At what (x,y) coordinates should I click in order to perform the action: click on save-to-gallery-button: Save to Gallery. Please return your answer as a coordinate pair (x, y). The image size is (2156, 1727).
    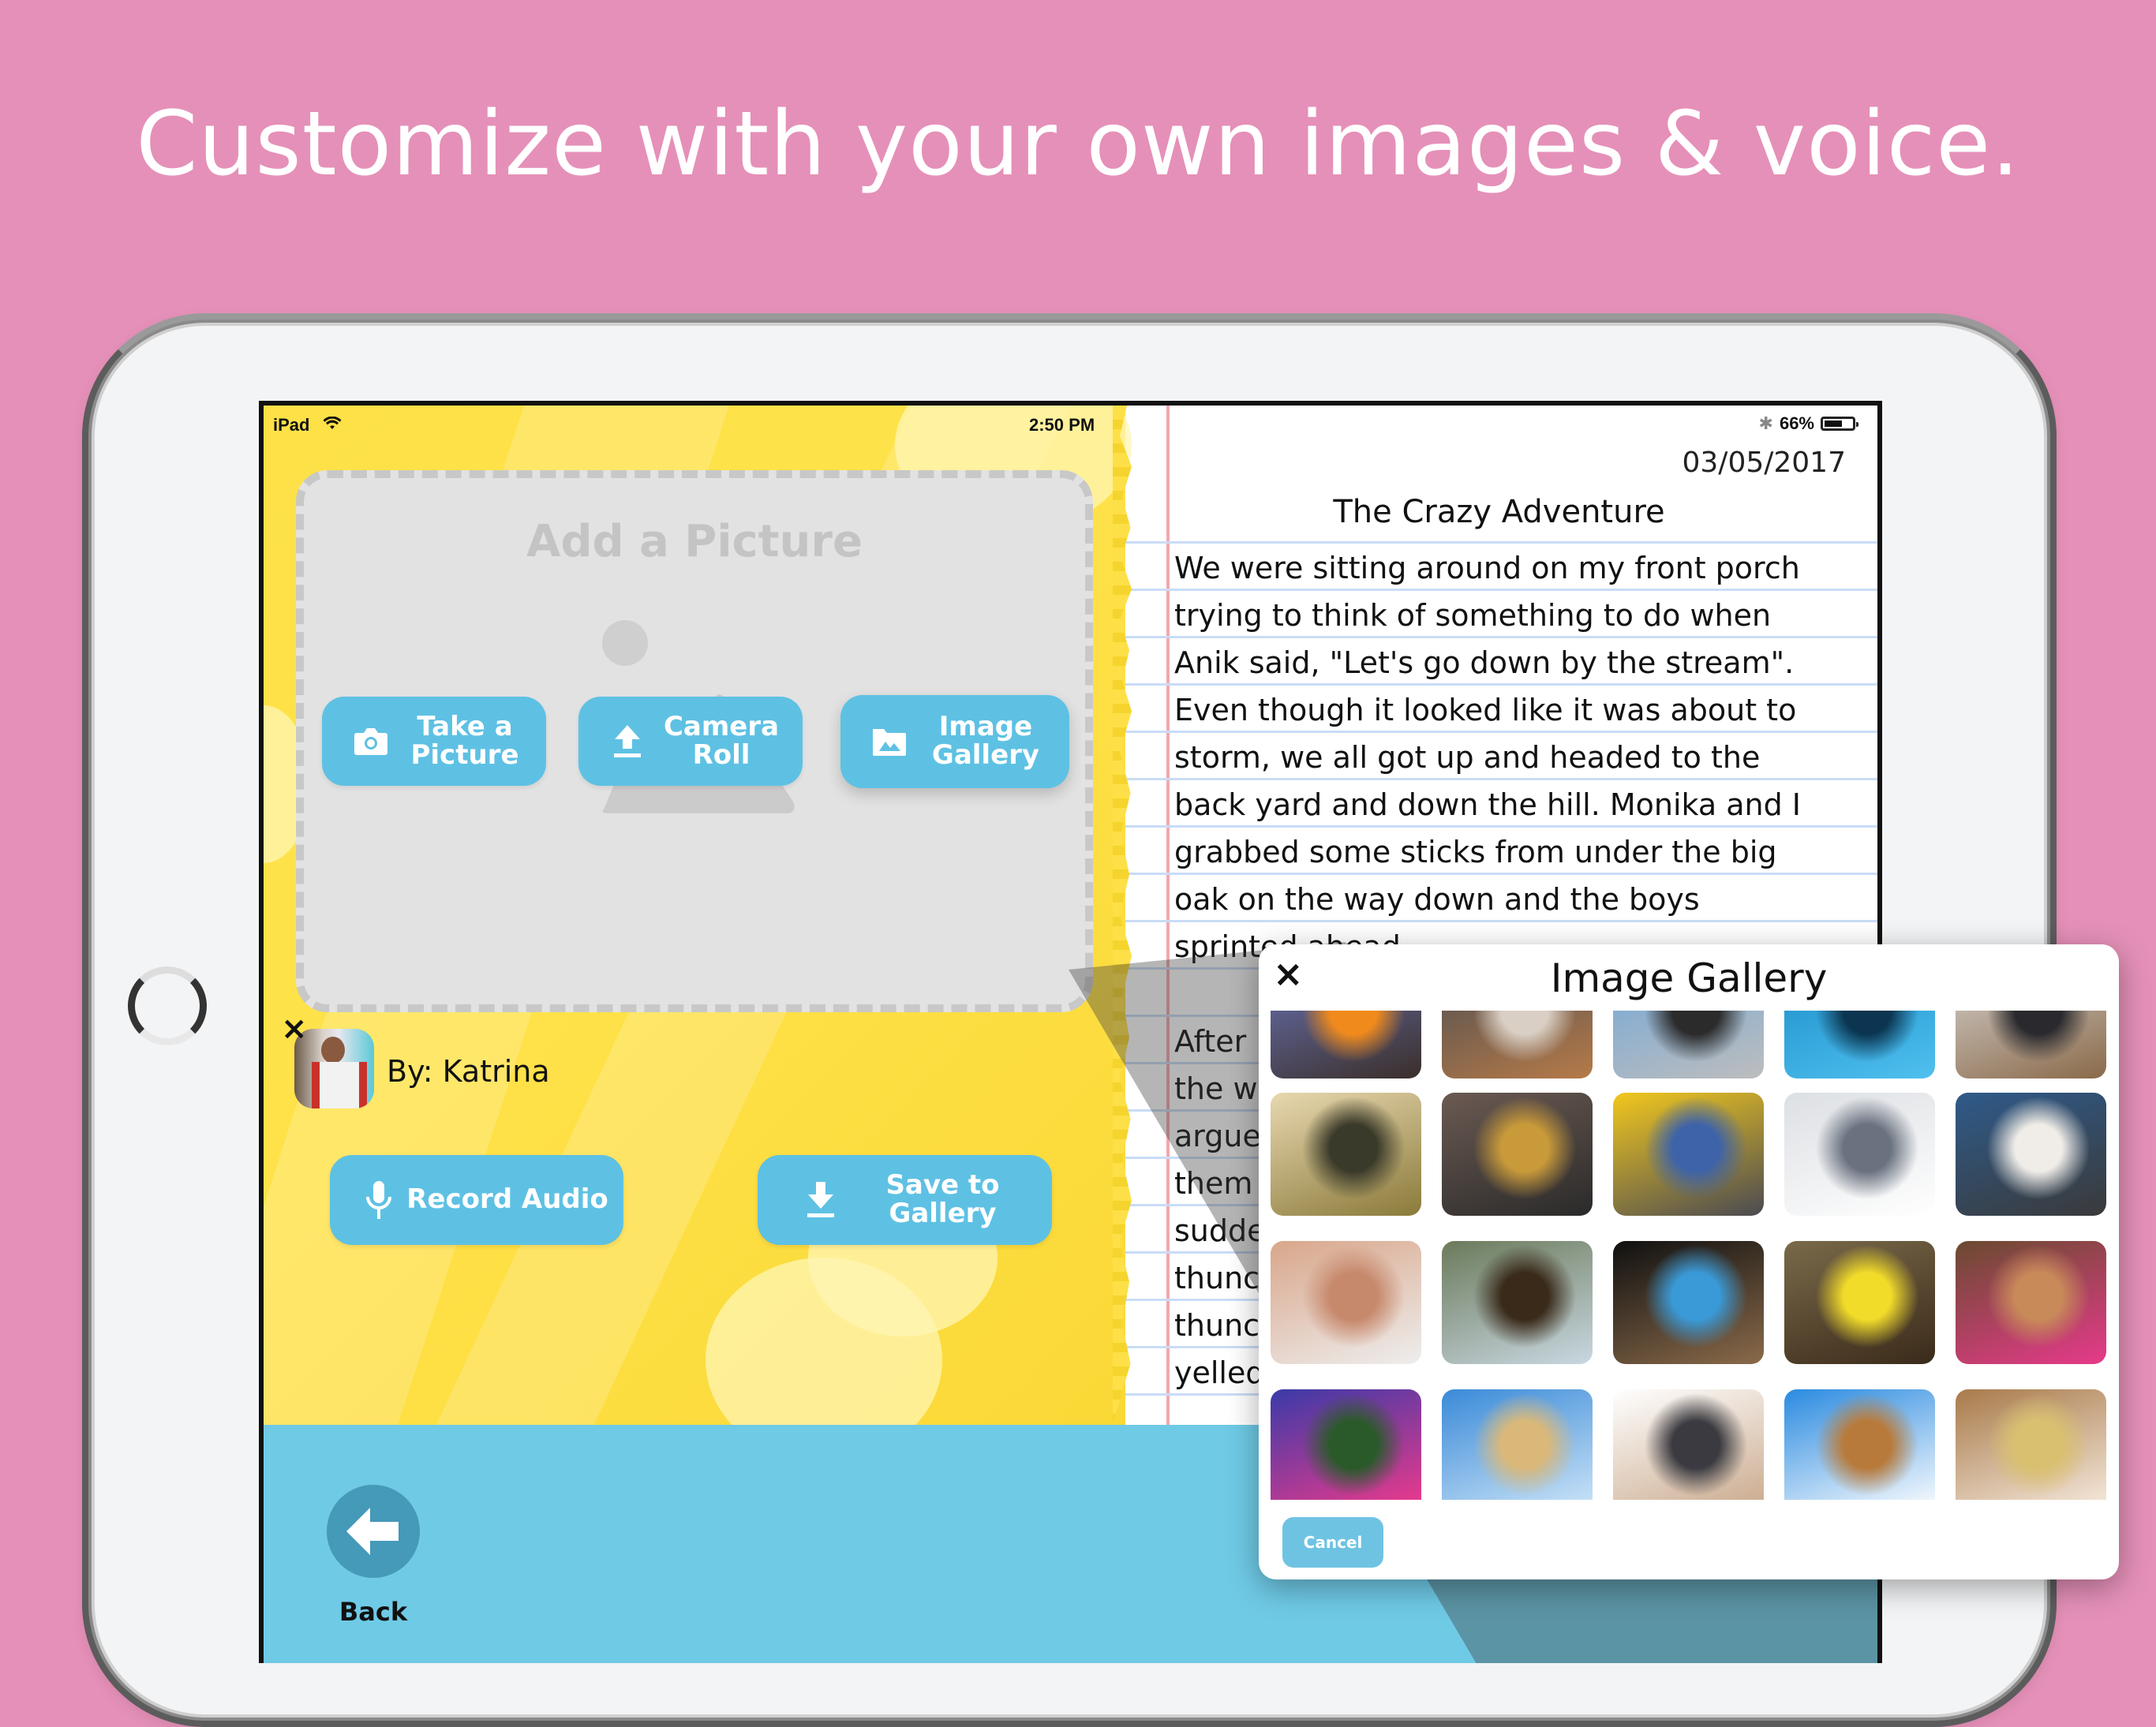
    Looking at the image, I should click on (905, 1200).